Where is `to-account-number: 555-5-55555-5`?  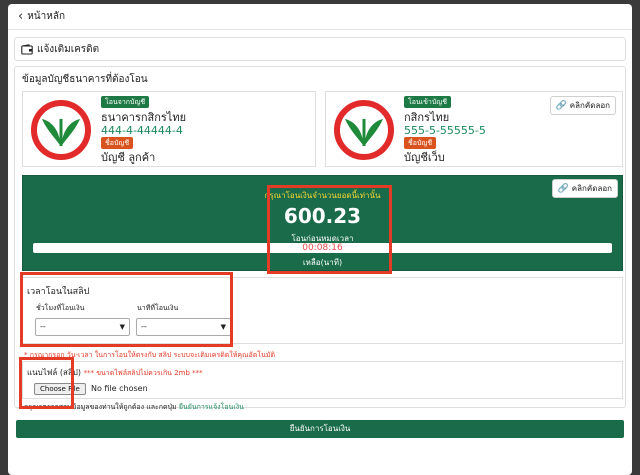
to-account-number: 555-5-55555-5 is located at coordinates (445, 130).